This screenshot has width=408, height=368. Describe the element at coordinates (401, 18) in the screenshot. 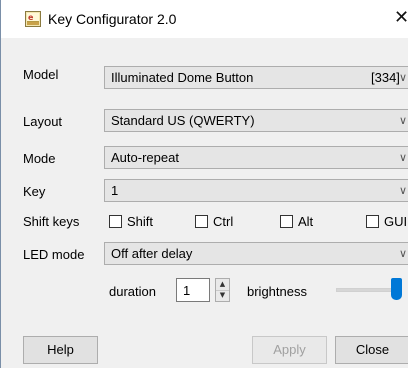

I see `close-icon: ✕` at that location.